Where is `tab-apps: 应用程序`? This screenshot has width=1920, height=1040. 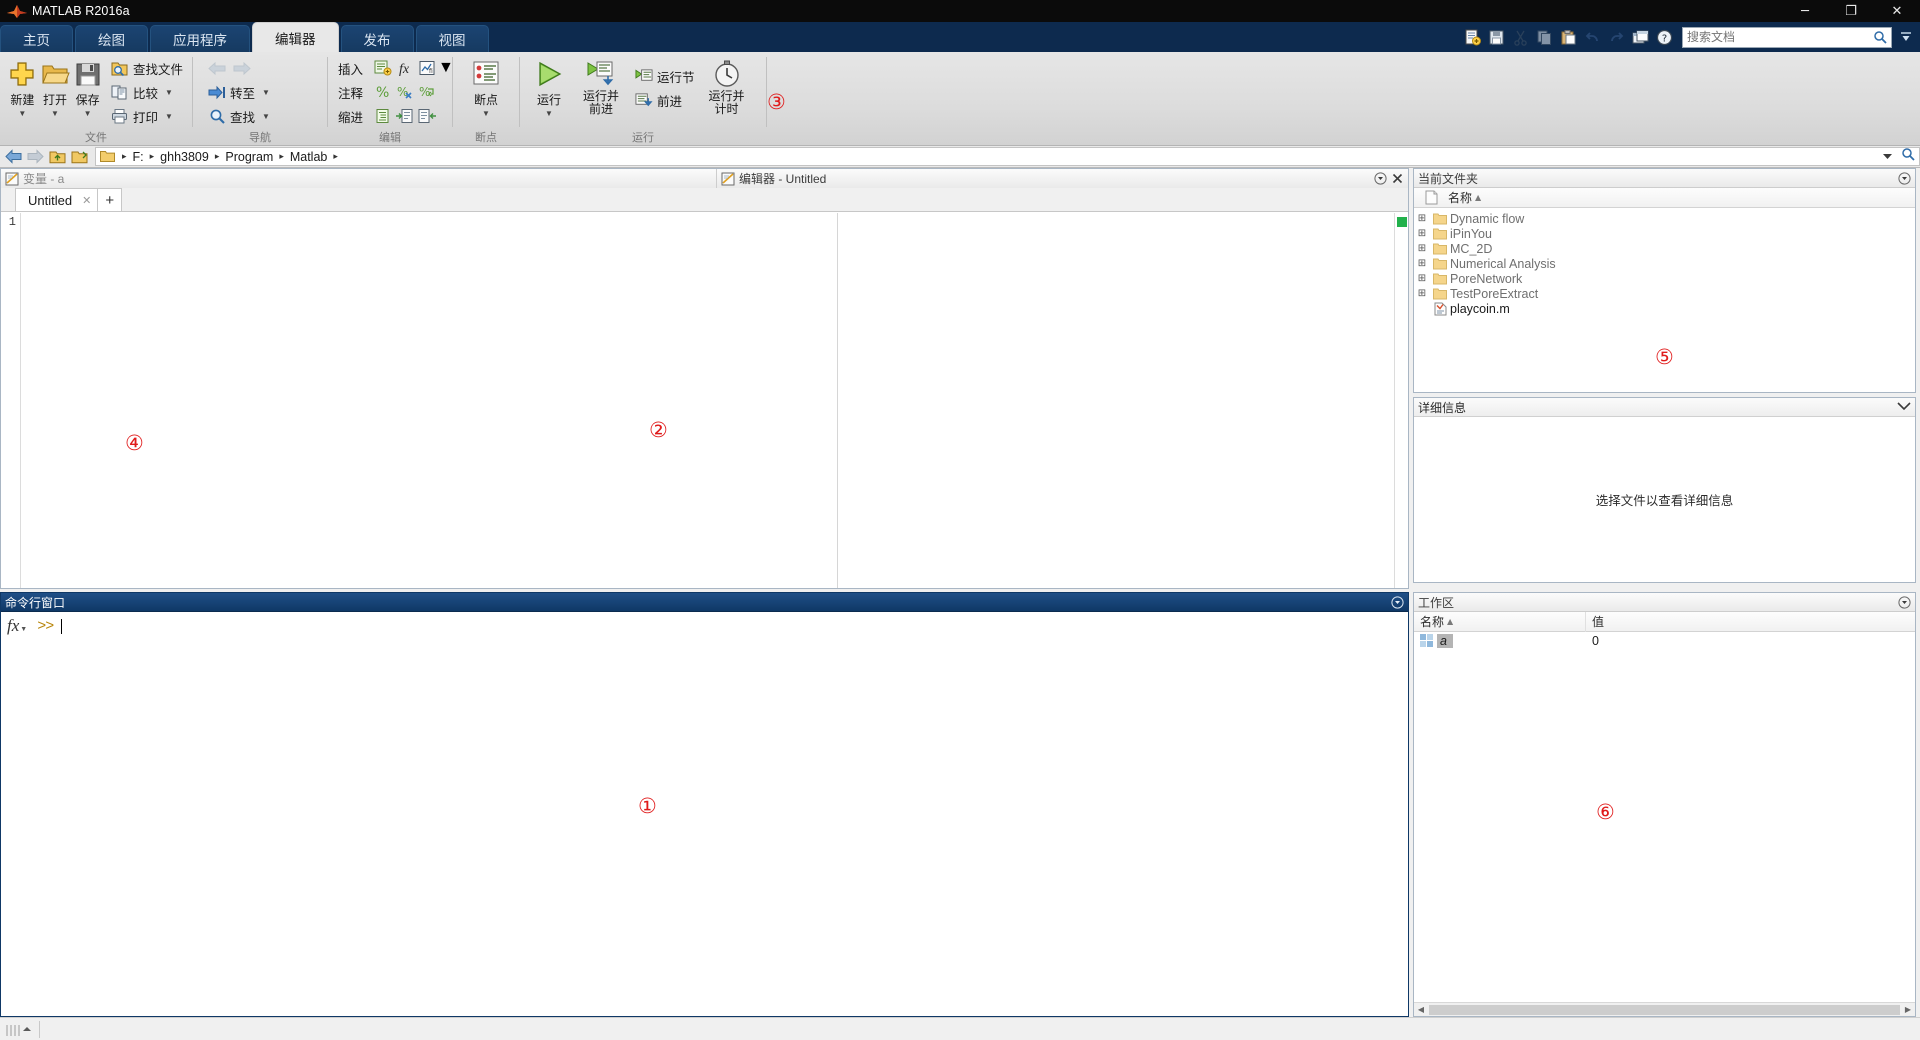 tab-apps: 应用程序 is located at coordinates (200, 38).